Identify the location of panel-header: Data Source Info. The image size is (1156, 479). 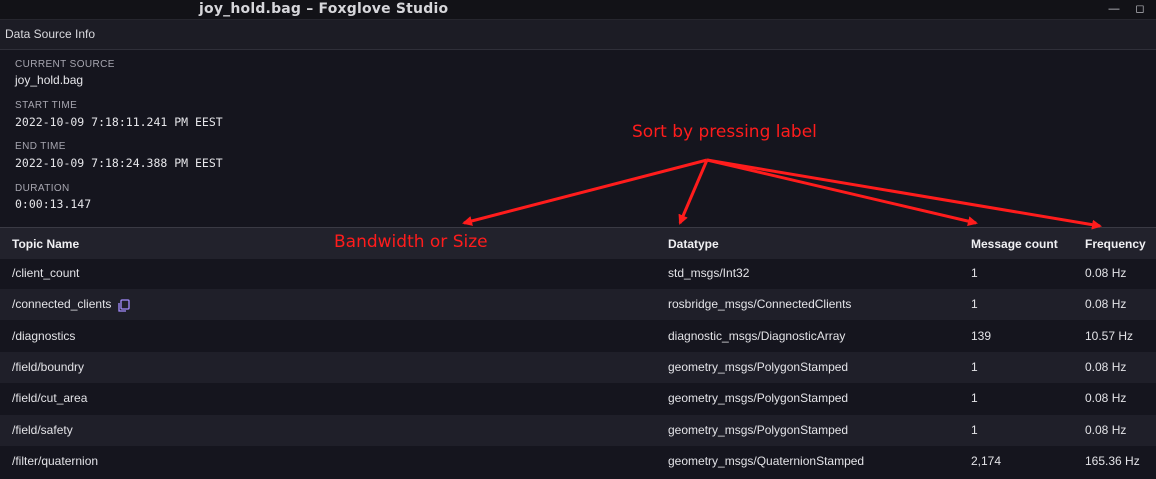
(578, 35).